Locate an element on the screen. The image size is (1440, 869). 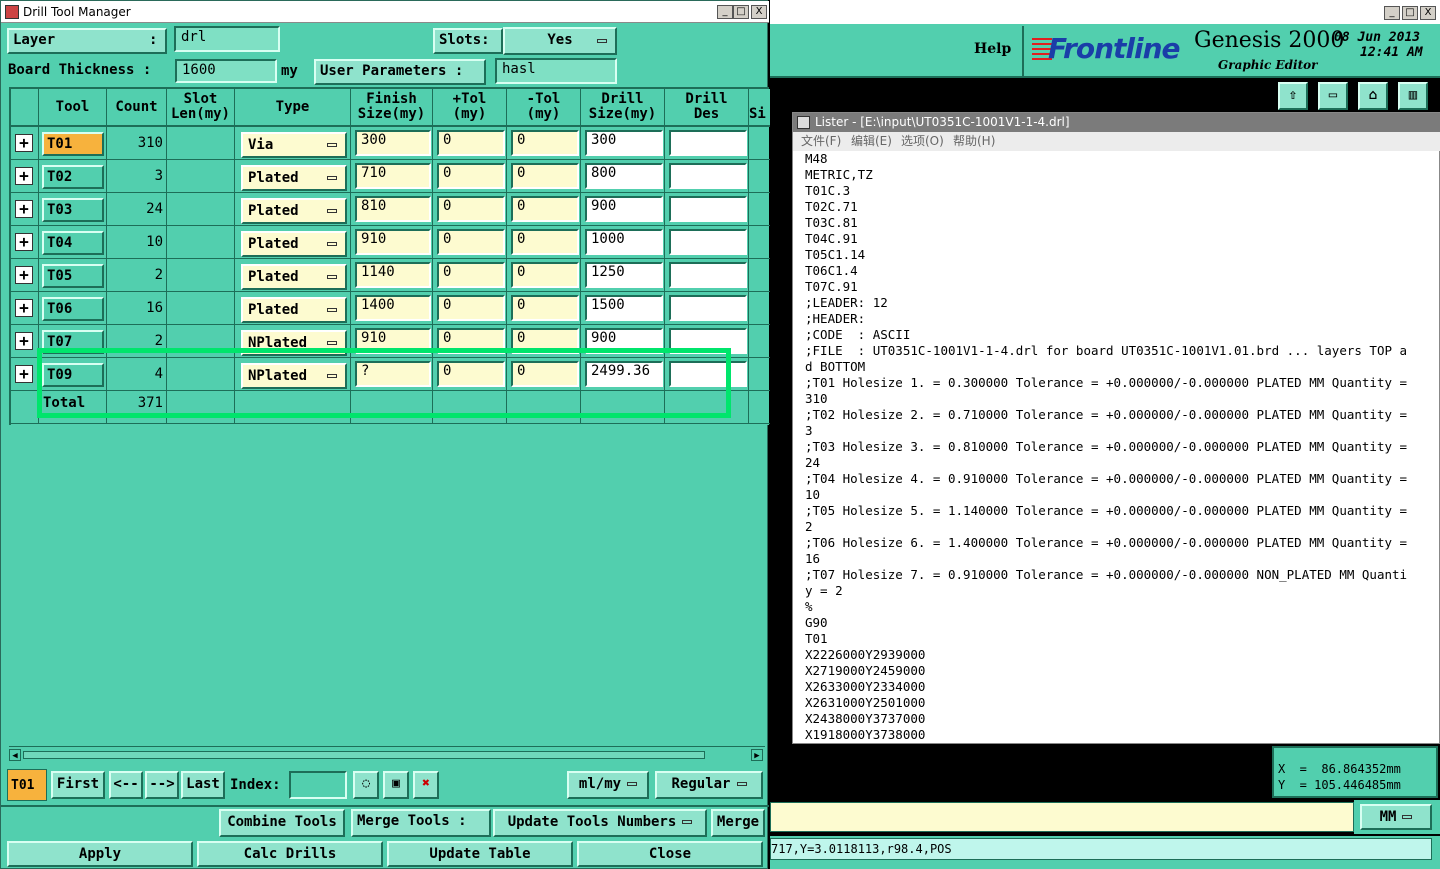
finish-size-input: ? is located at coordinates (393, 374).